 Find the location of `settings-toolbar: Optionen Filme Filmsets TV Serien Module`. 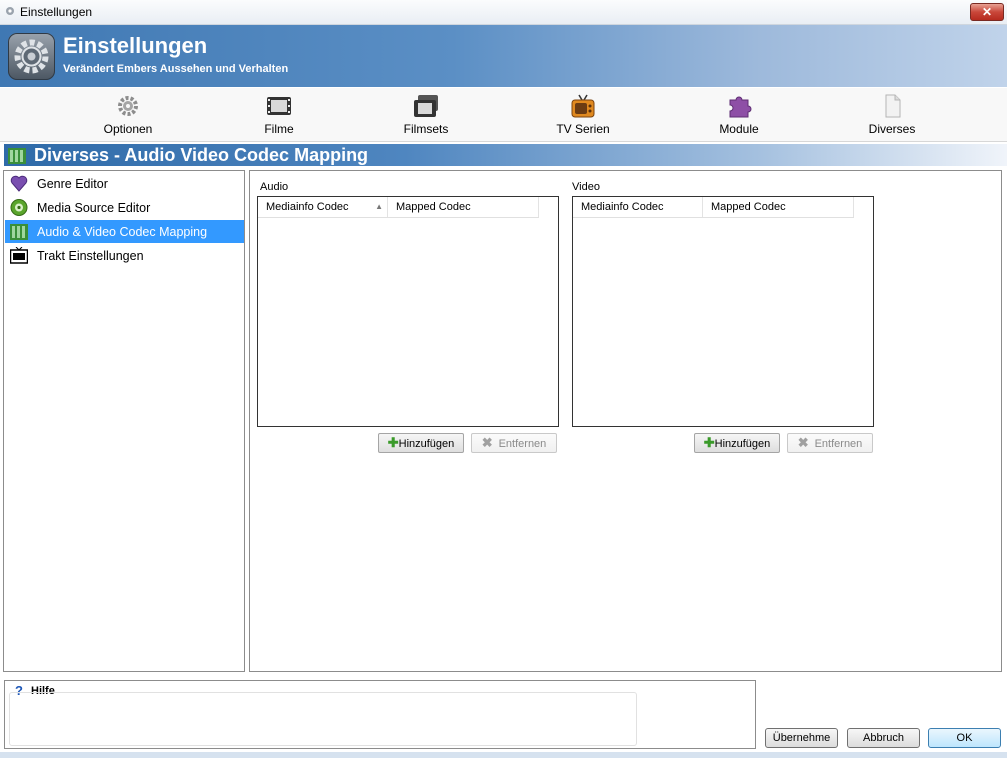

settings-toolbar: Optionen Filme Filmsets TV Serien Module is located at coordinates (503, 115).